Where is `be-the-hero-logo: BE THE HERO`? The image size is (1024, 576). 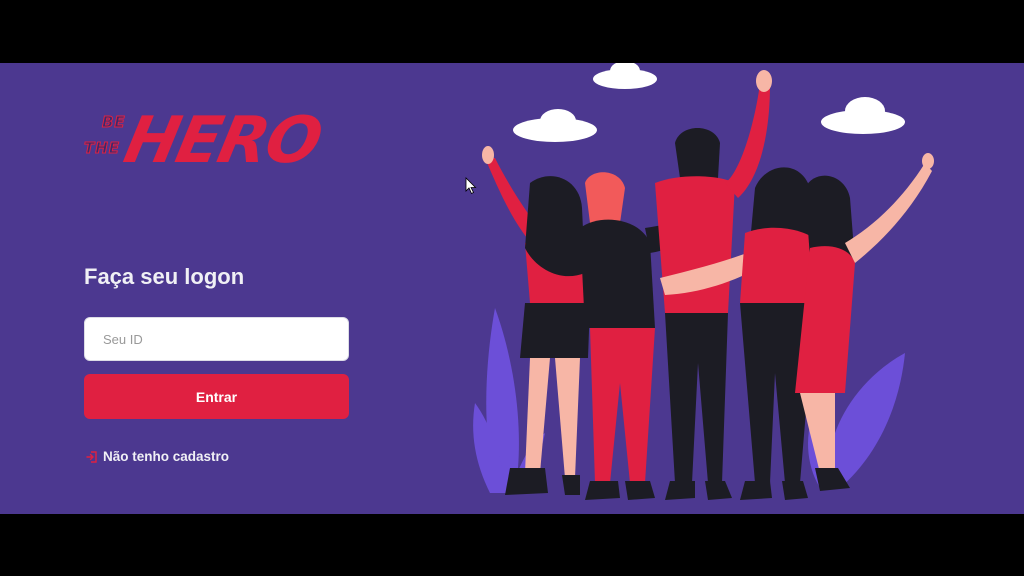
be-the-hero-logo: BE THE HERO is located at coordinates (204, 146).